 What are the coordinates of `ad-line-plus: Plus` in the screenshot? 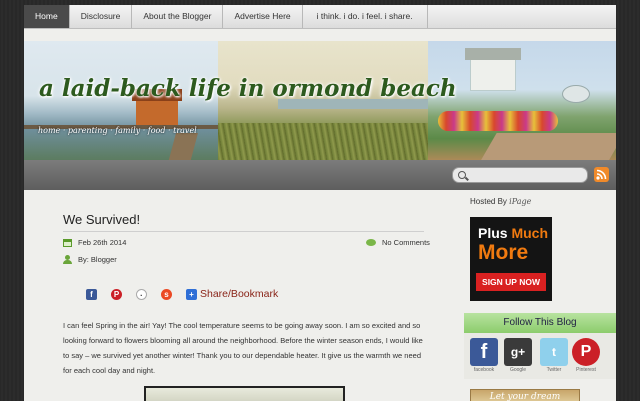 It's located at (493, 233).